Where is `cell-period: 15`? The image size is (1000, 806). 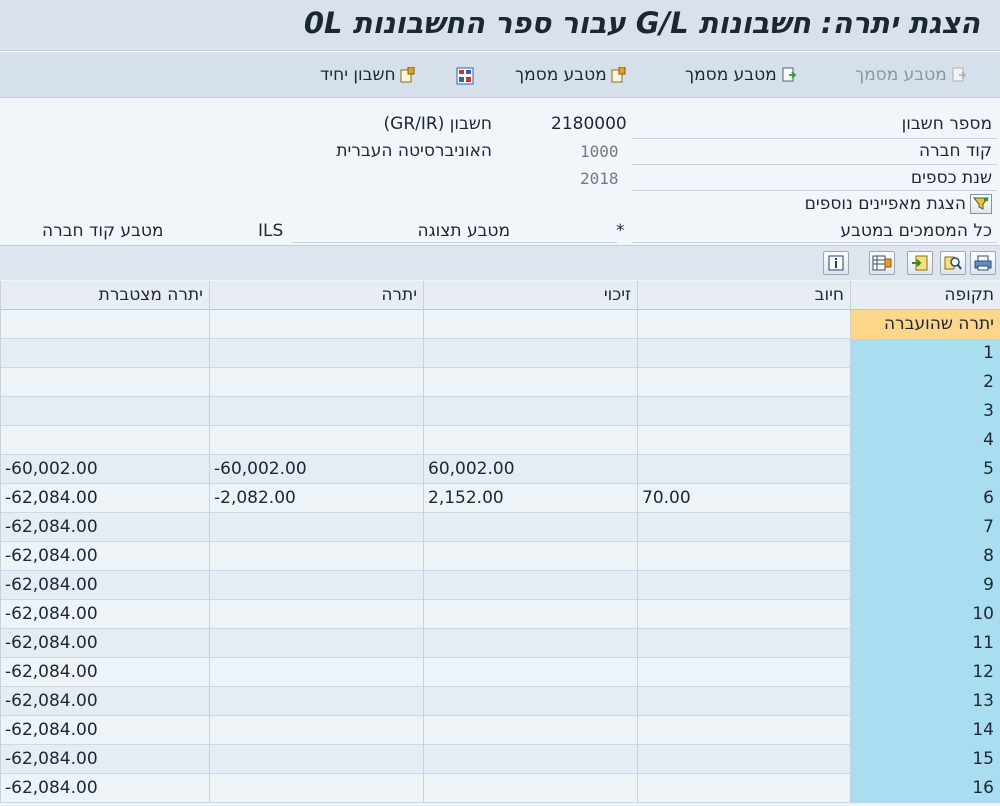
cell-period: 15 is located at coordinates (925, 759).